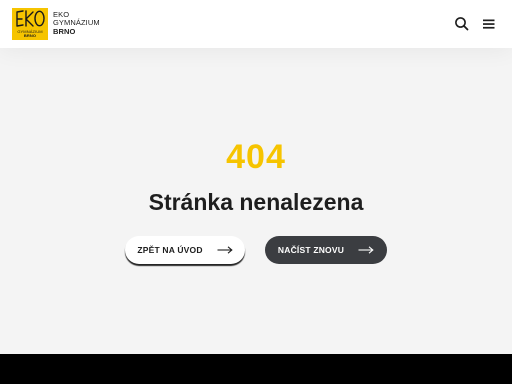  I want to click on search-button, so click(462, 24).